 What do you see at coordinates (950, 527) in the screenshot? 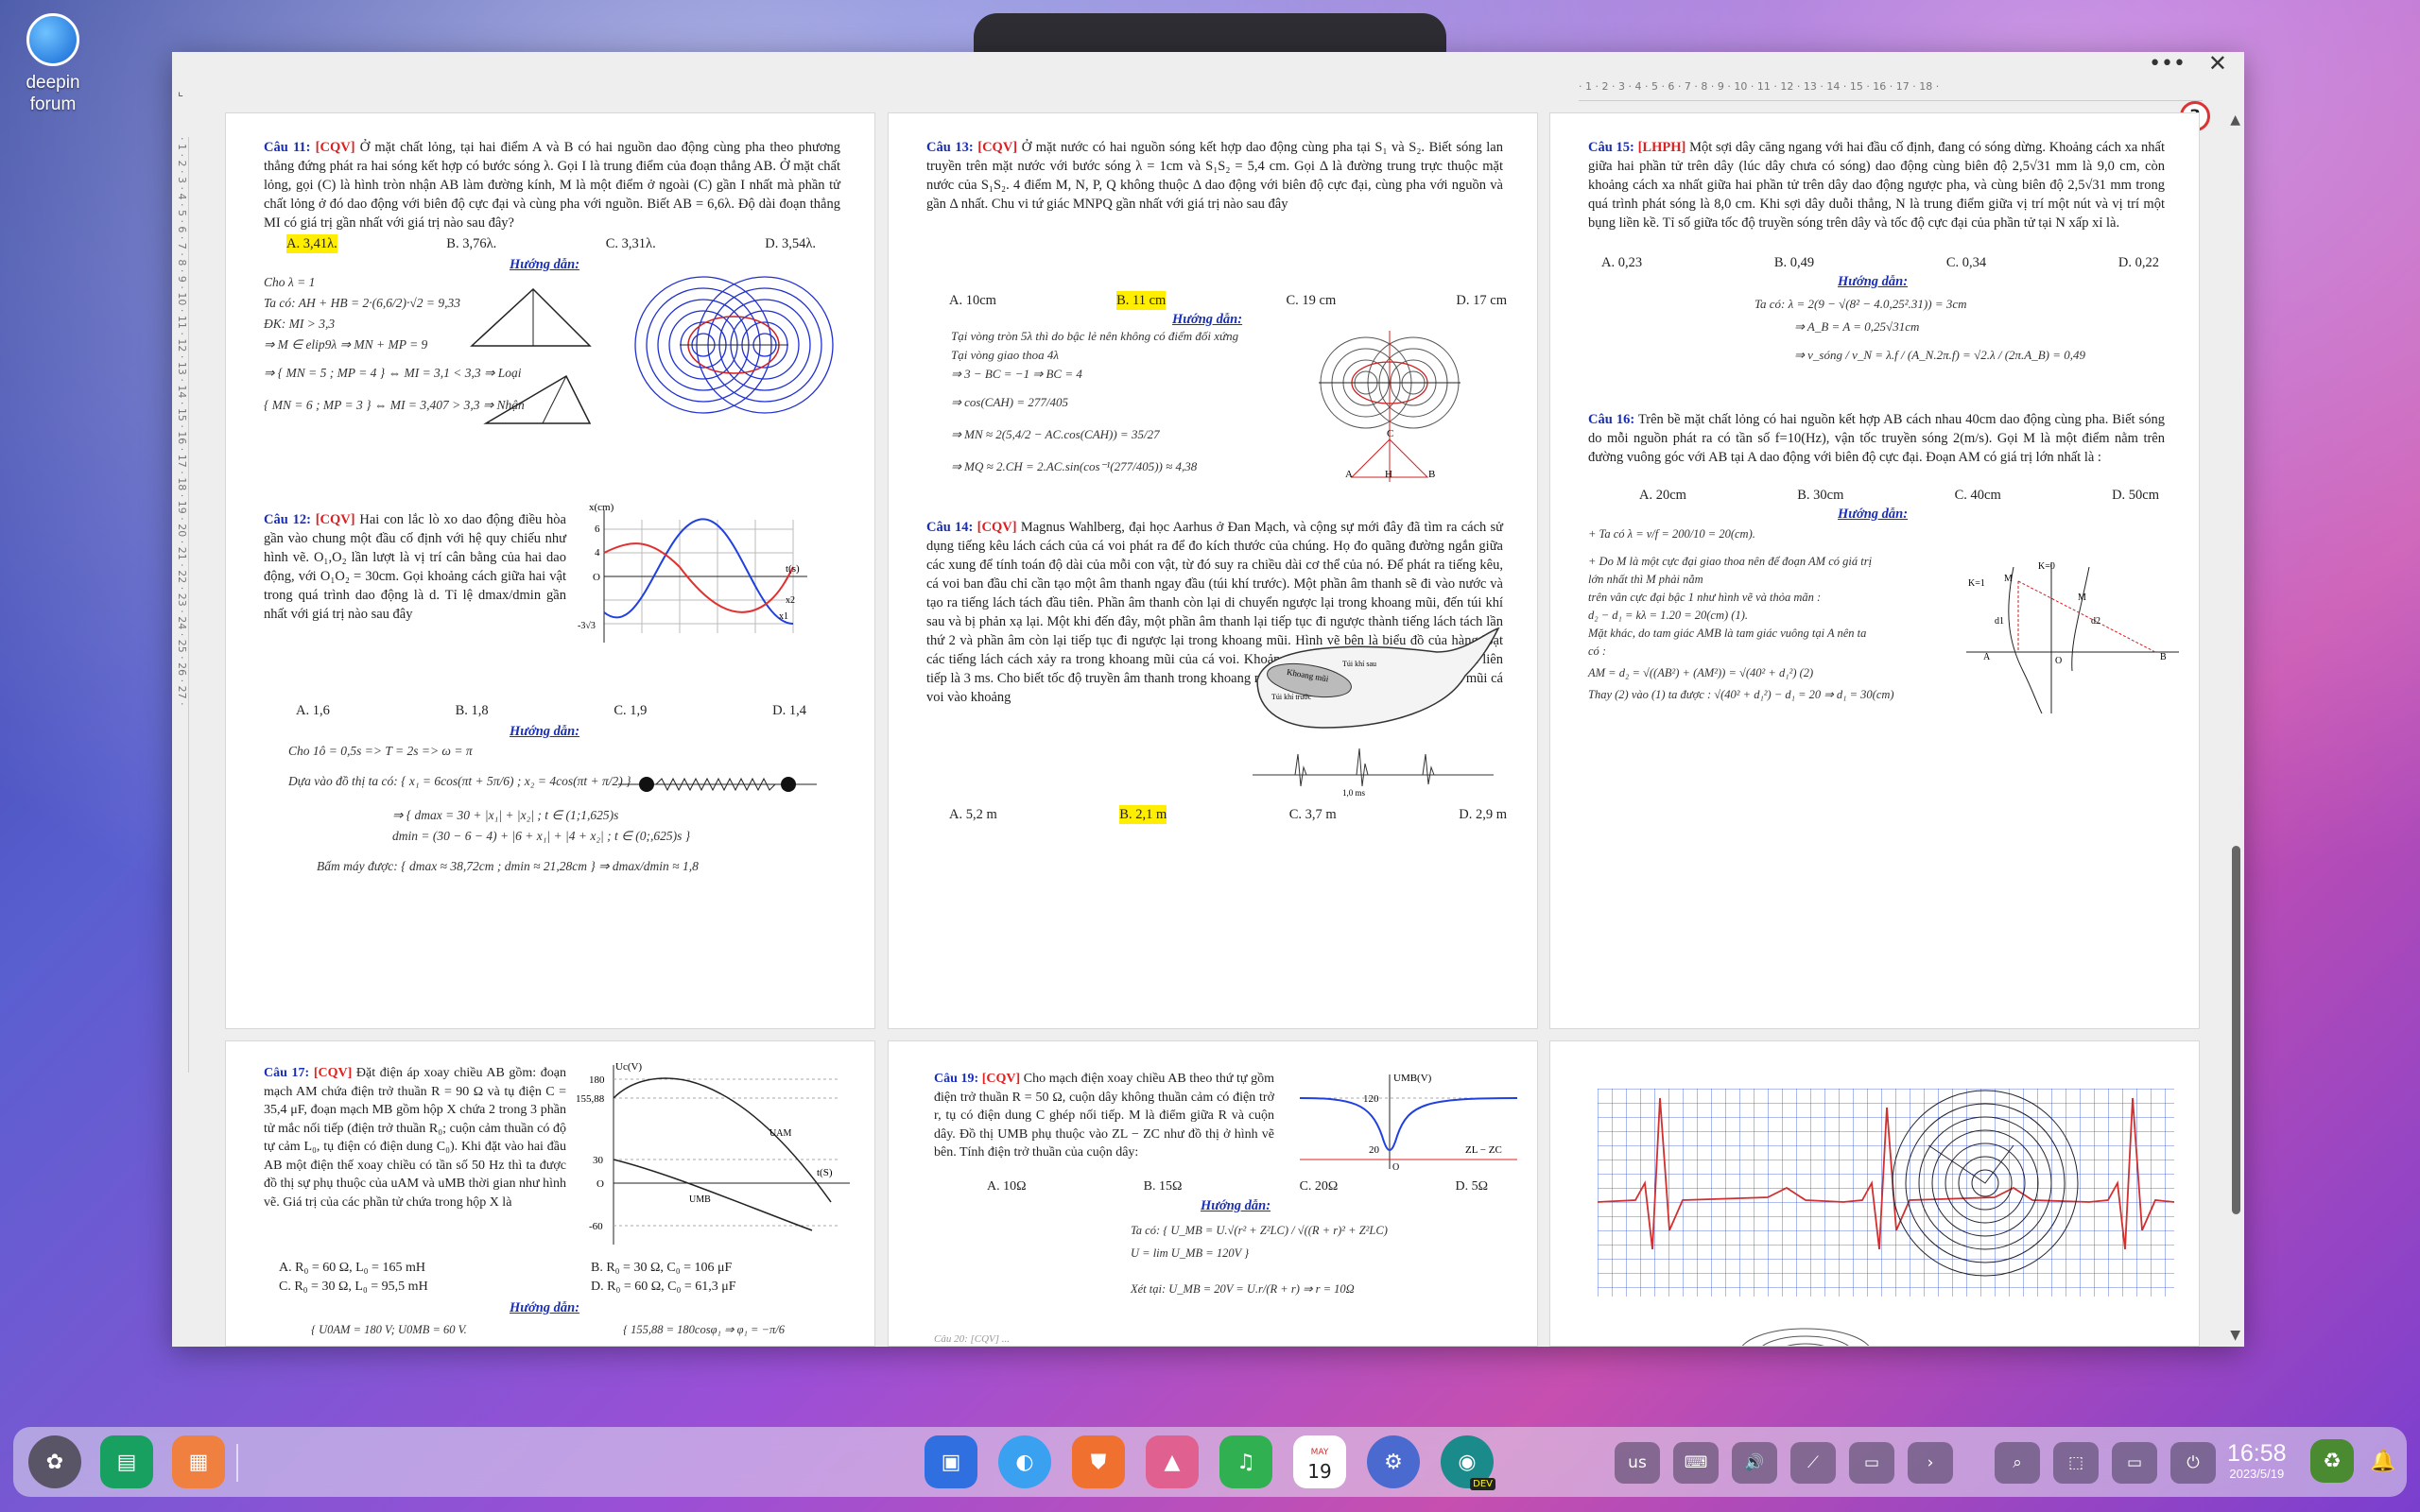
I see `question-number: Câu 14:` at bounding box center [950, 527].